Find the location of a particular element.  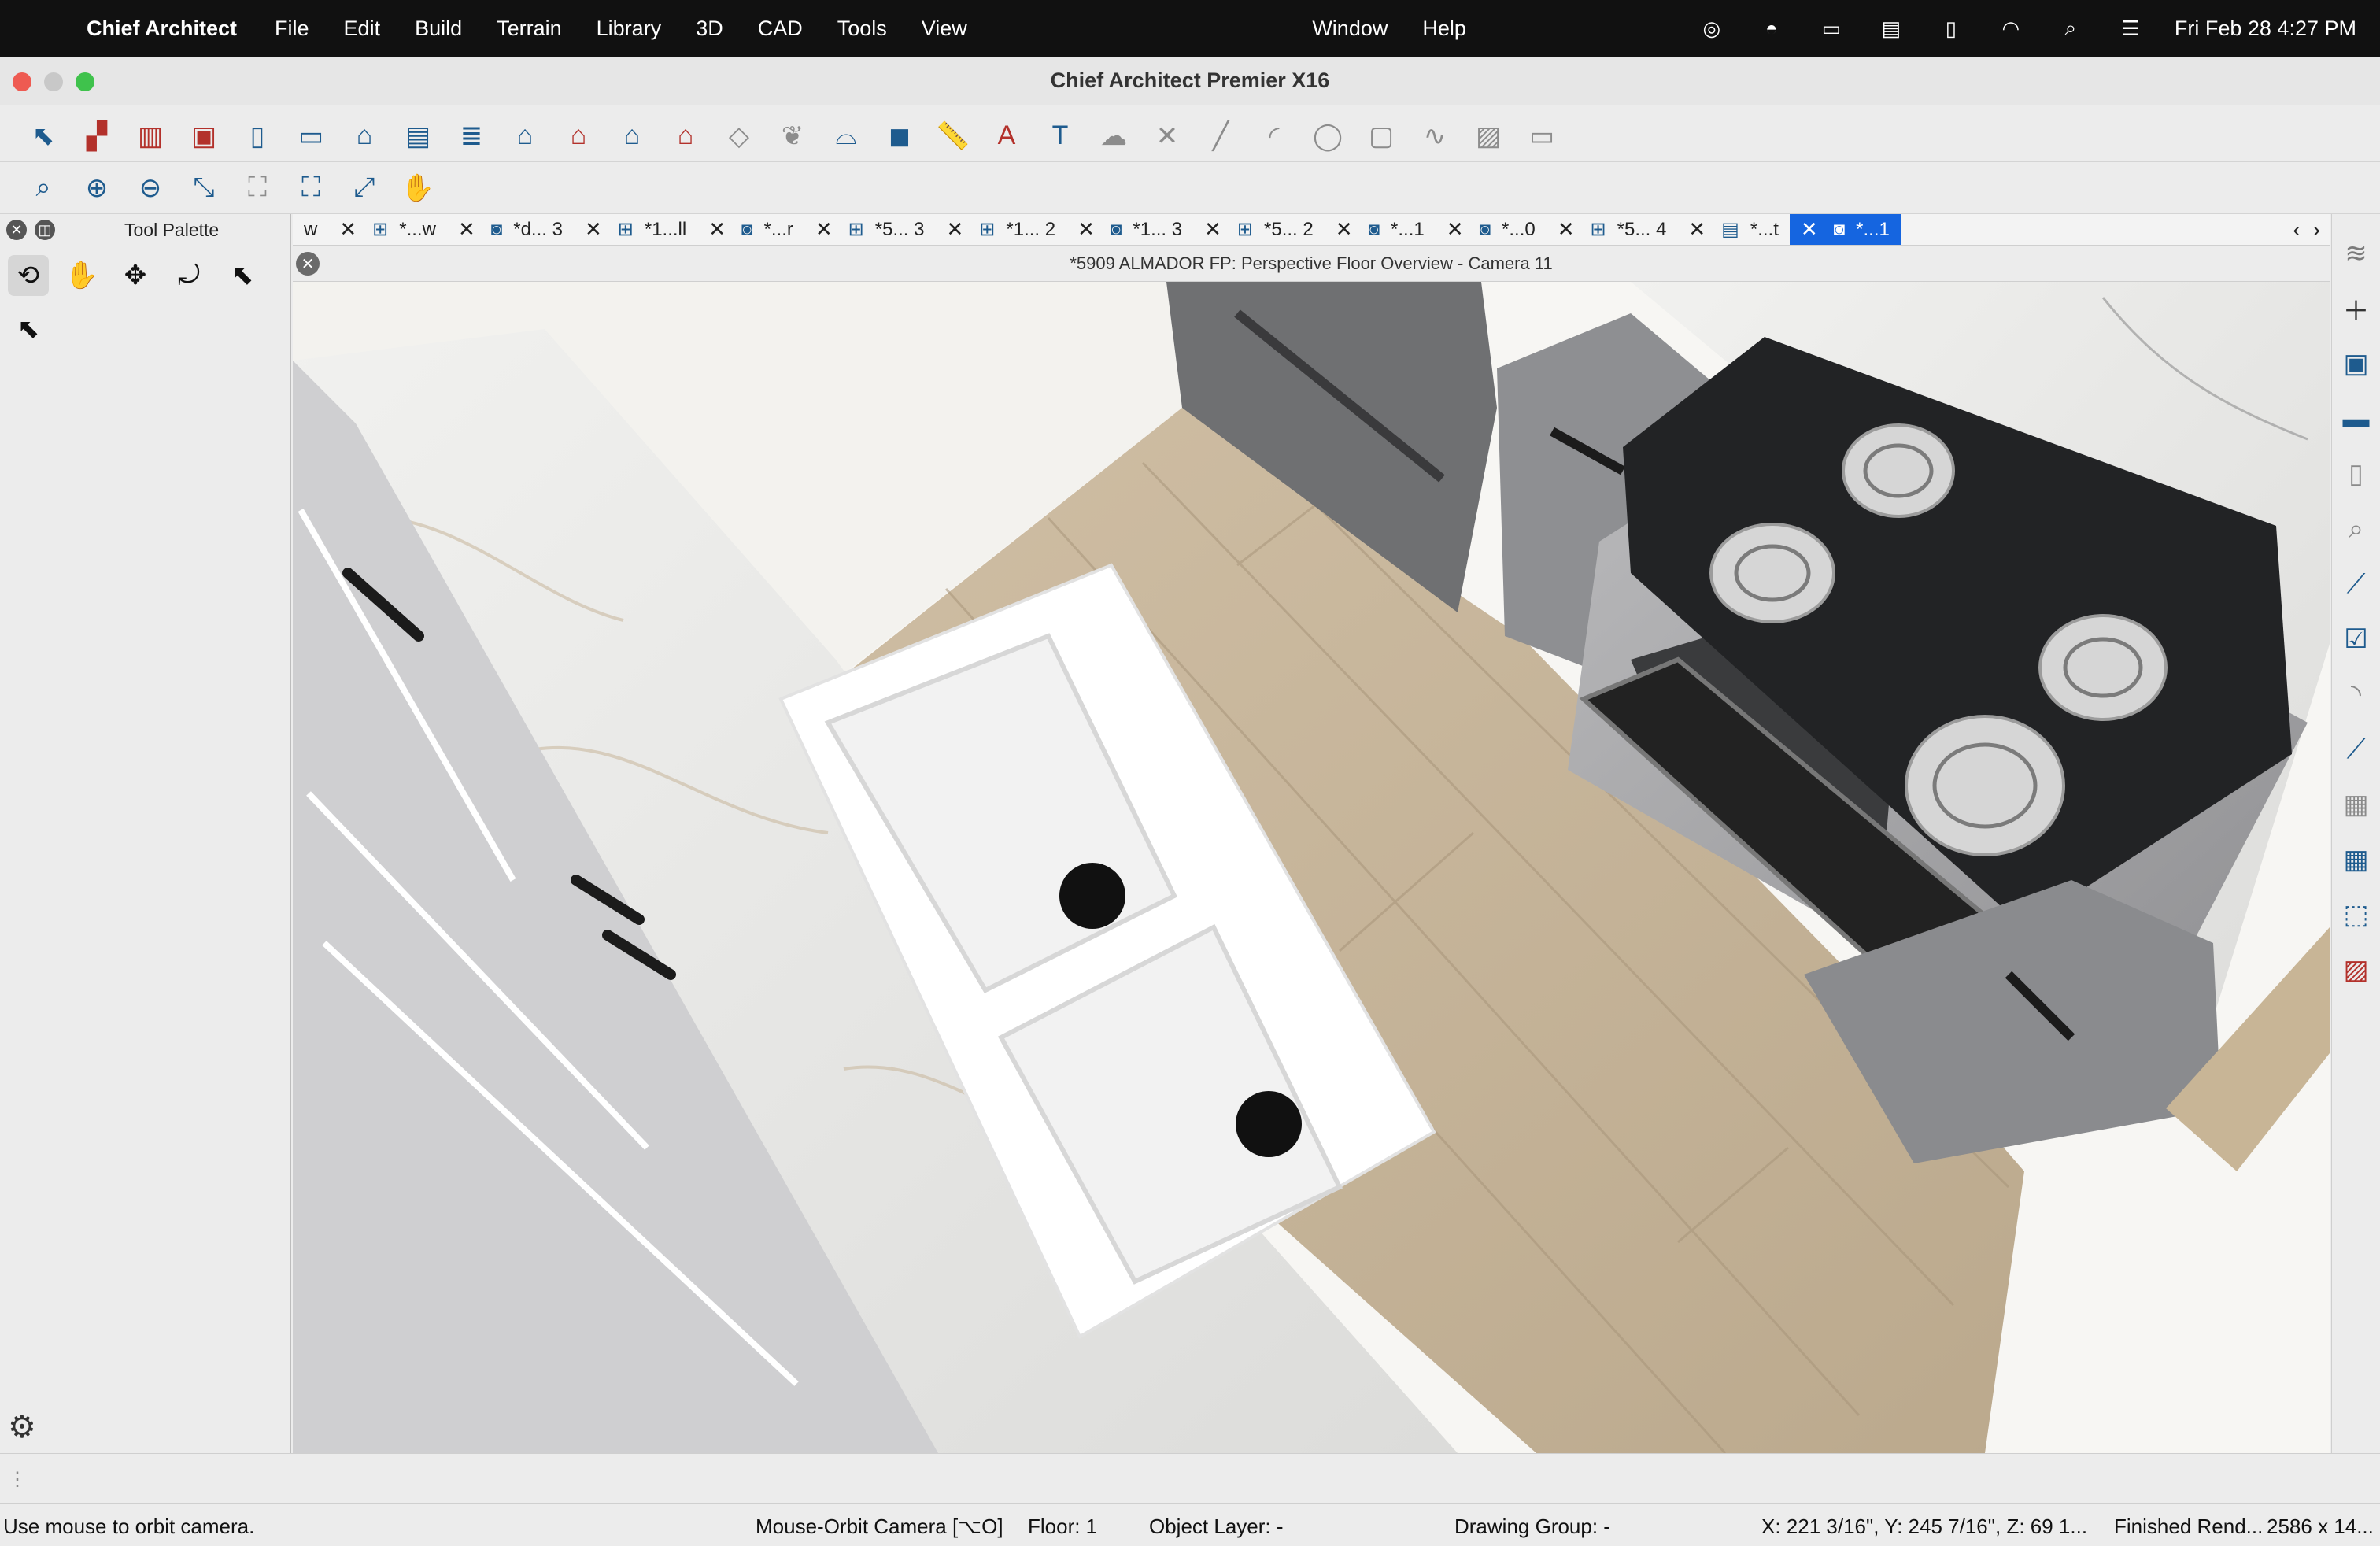

house-tool-icon: ⌂ is located at coordinates (525, 136).